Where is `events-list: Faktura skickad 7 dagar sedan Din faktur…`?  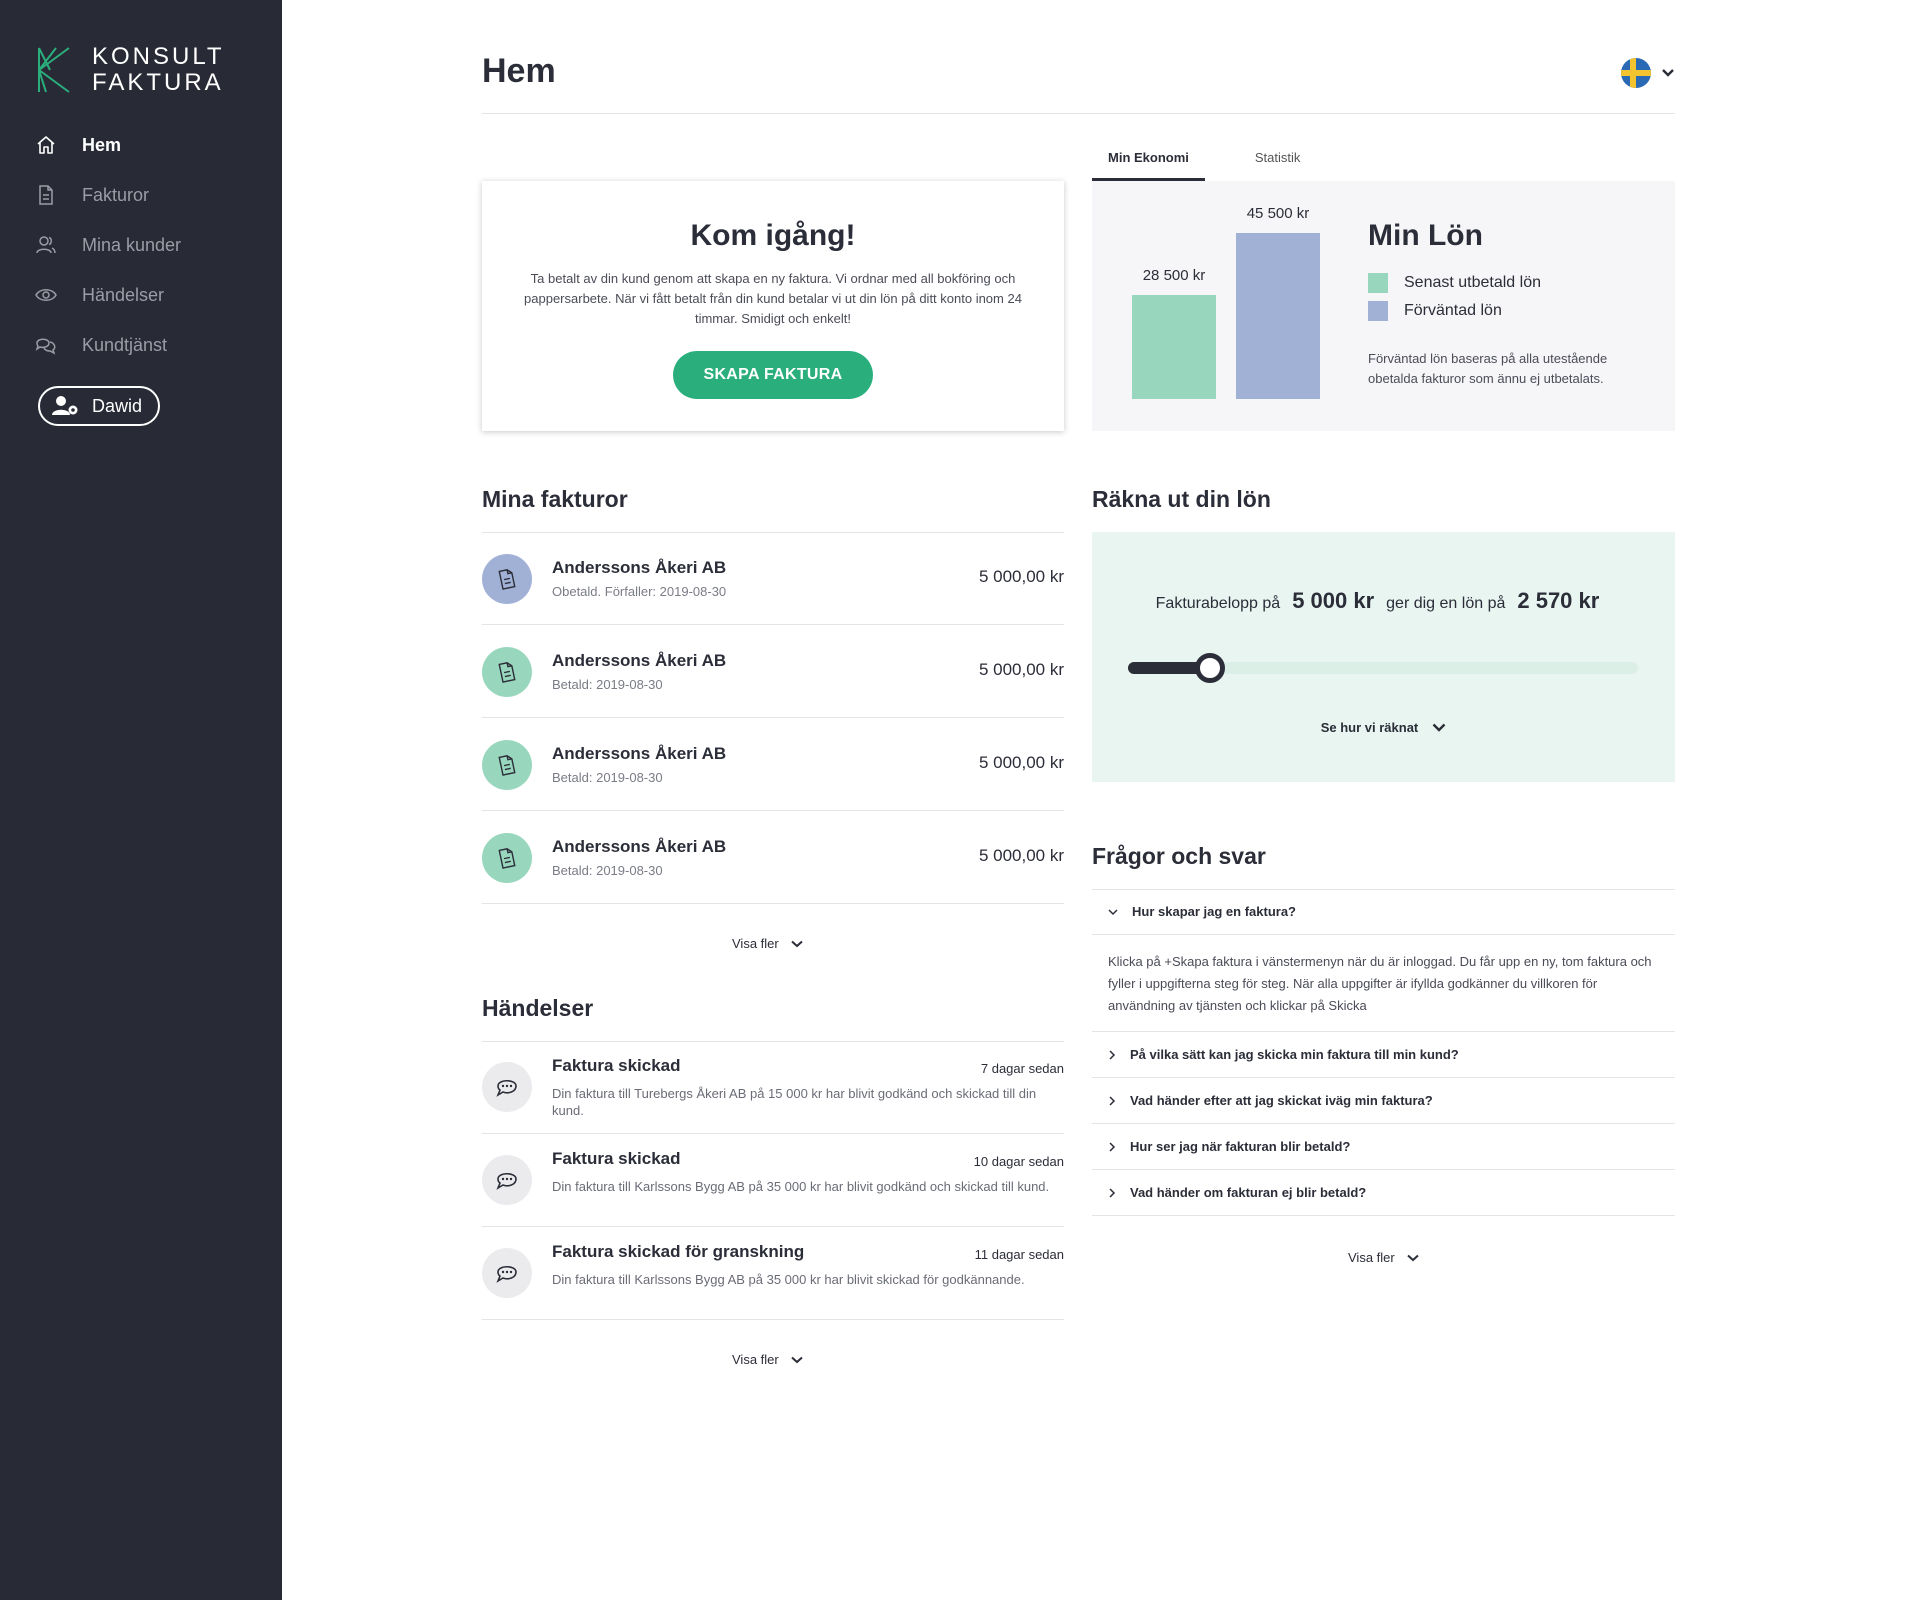
events-list: Faktura skickad 7 dagar sedan Din faktur… is located at coordinates (773, 1180).